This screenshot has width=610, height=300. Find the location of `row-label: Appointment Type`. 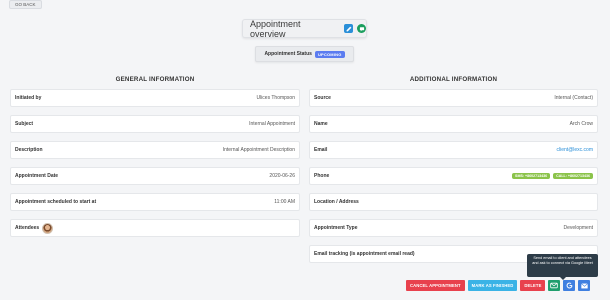

row-label: Appointment Type is located at coordinates (336, 228).